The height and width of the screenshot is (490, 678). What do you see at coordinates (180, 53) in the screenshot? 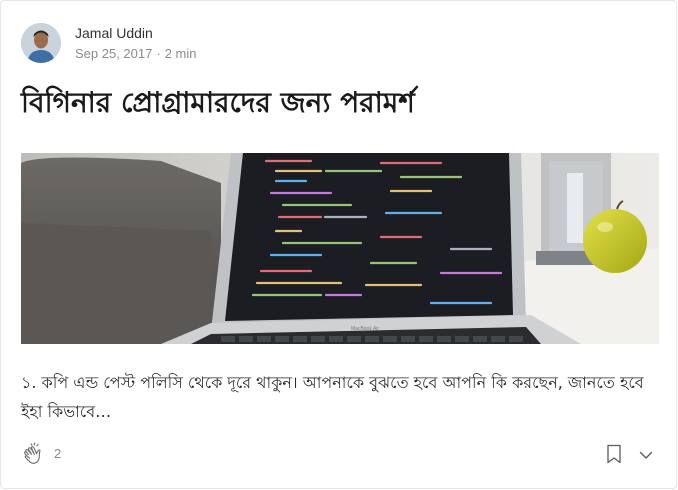
I see `read-time: 2 min` at bounding box center [180, 53].